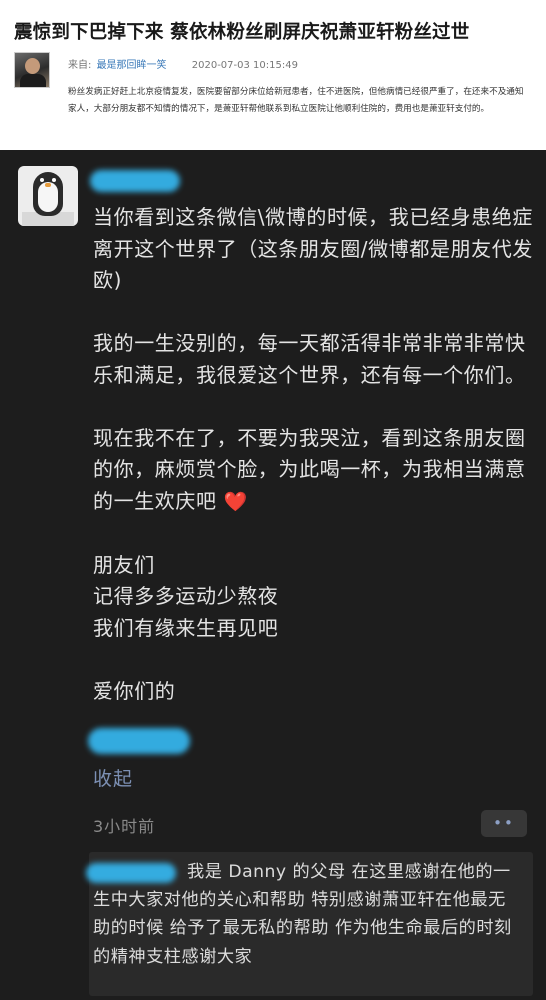  Describe the element at coordinates (32, 66) in the screenshot. I see `avatar-head` at that location.